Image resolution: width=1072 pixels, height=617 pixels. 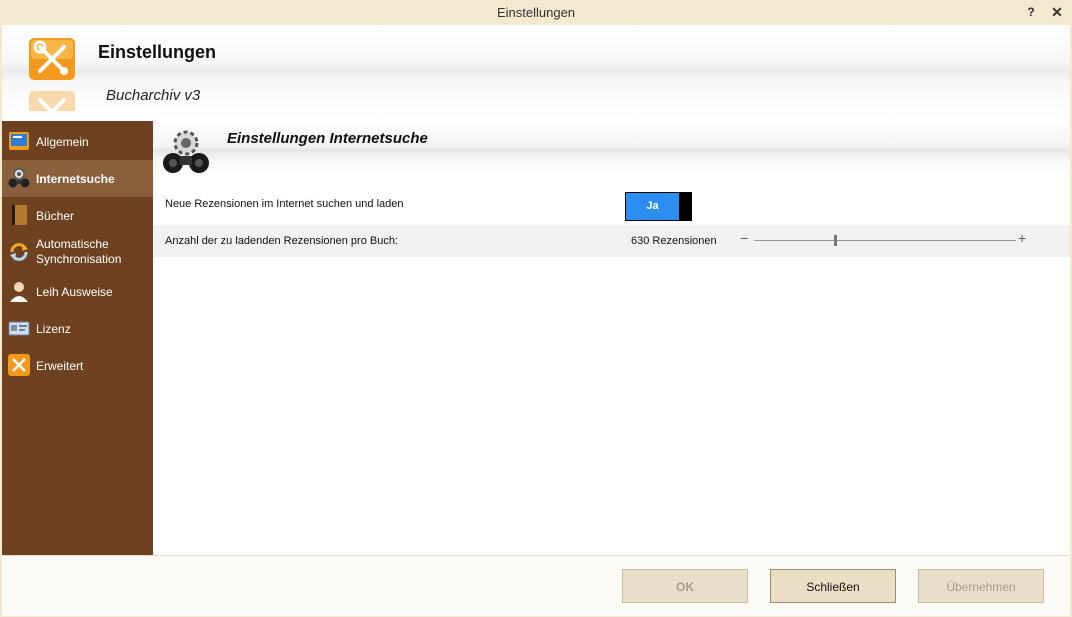 What do you see at coordinates (685, 586) in the screenshot?
I see `ok-button: OK` at bounding box center [685, 586].